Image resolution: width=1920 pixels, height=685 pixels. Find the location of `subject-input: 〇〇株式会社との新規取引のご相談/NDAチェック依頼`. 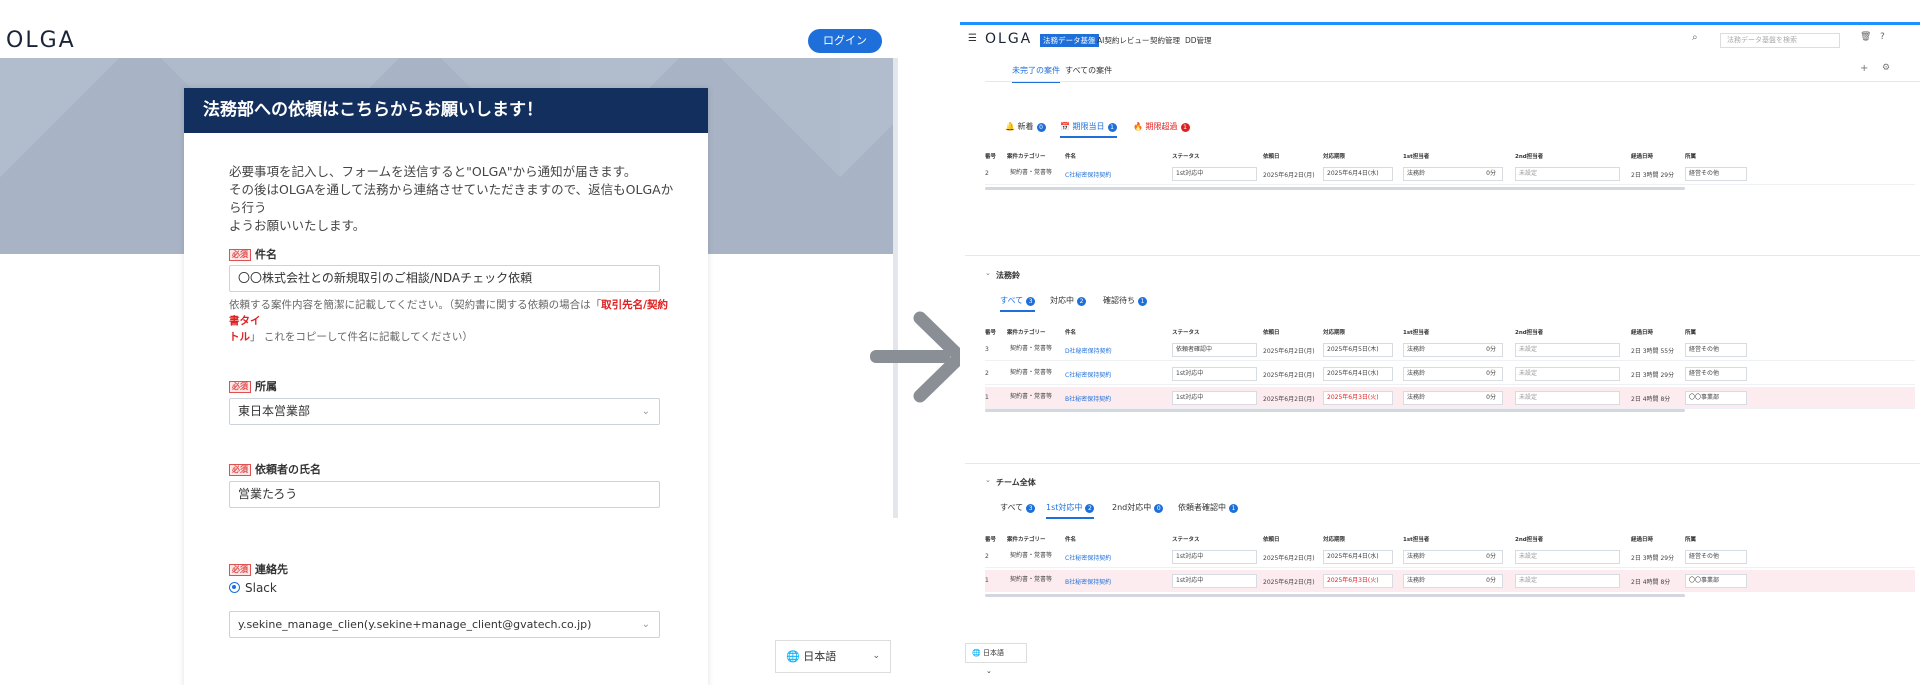

subject-input: 〇〇株式会社との新規取引のご相談/NDAチェック依頼 is located at coordinates (444, 278).